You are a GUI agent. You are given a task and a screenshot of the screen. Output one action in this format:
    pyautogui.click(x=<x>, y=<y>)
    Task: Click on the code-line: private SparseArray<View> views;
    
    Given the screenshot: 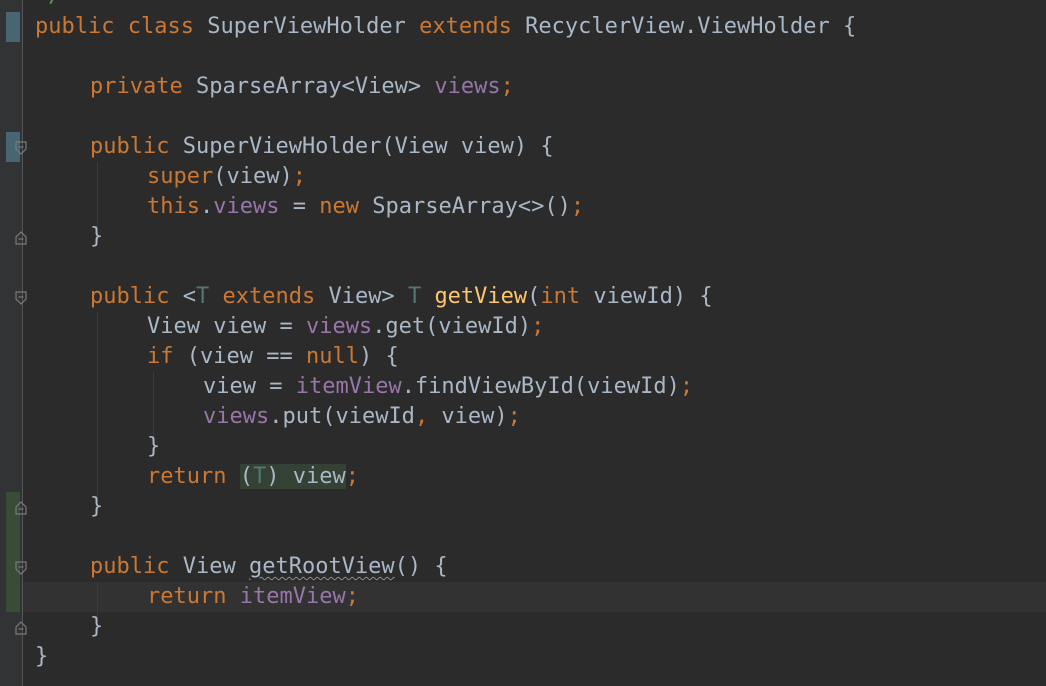 What is the action you would take?
    pyautogui.click(x=302, y=87)
    